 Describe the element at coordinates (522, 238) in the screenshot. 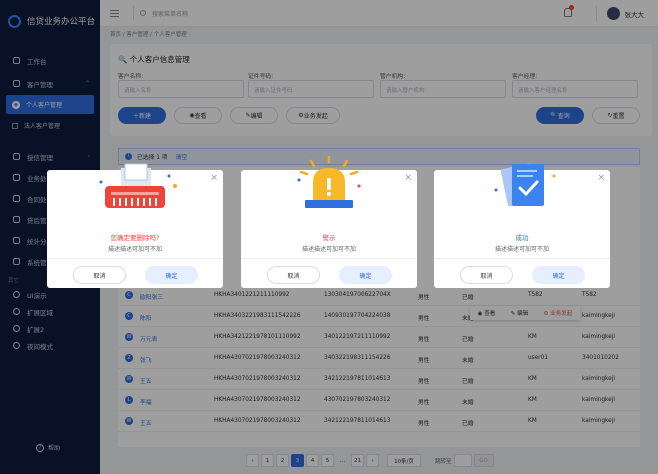

I see `modal-title: 成功` at that location.